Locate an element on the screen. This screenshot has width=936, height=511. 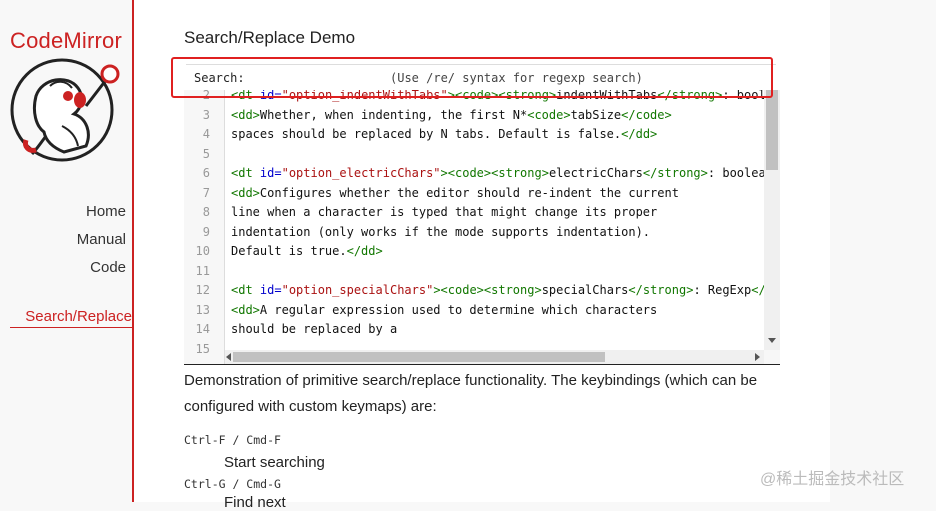
sidebar-nav: Home Manual Code is located at coordinates (101, 240).